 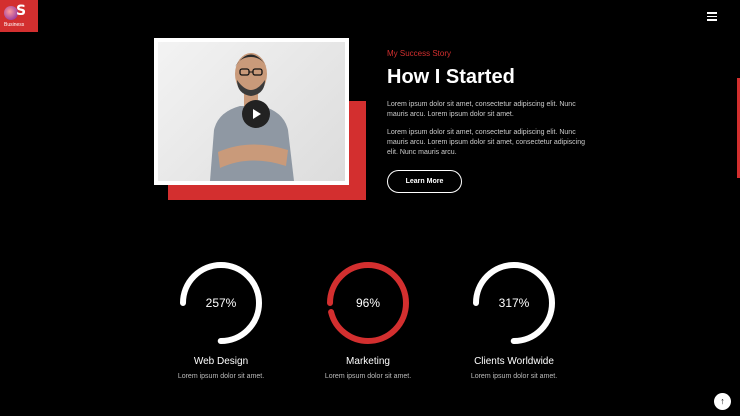 I want to click on arrow-up-icon: ↑, so click(x=722, y=401).